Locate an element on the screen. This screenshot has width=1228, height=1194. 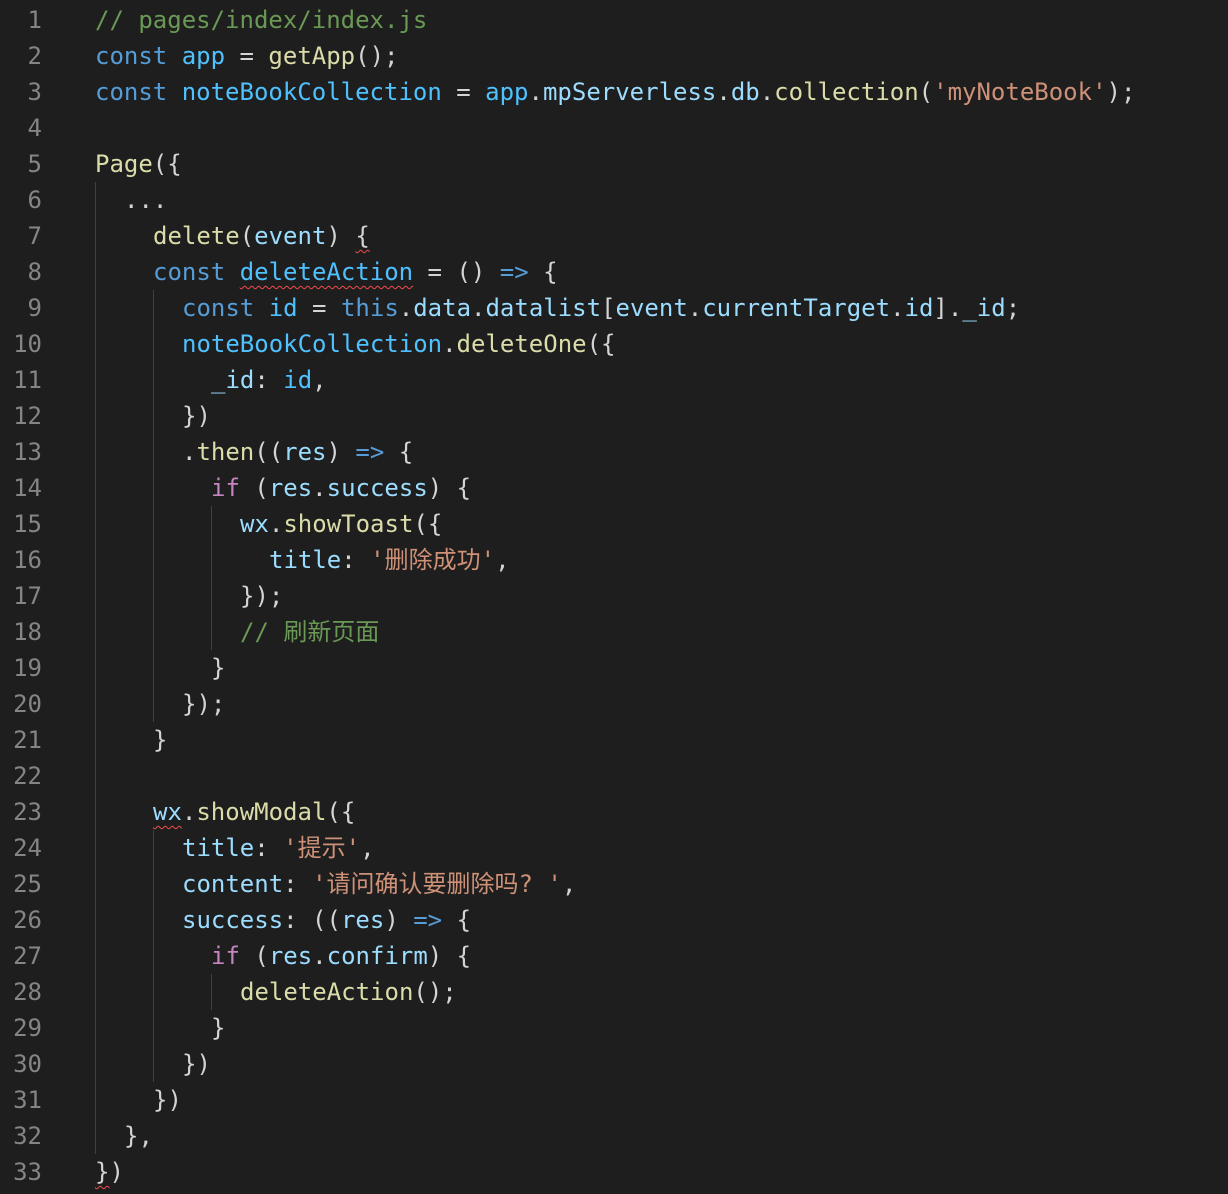
code-line: 18 // 刷新页面 is located at coordinates (614, 632).